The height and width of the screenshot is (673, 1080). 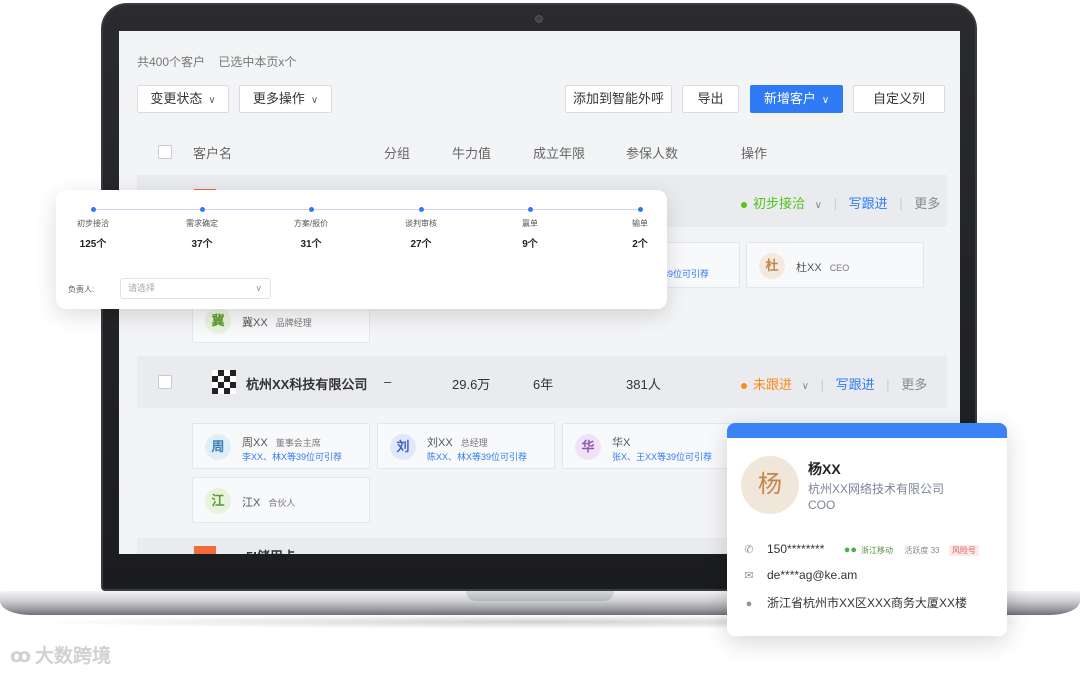 I want to click on niuli-value: 29.6万, so click(x=471, y=384).